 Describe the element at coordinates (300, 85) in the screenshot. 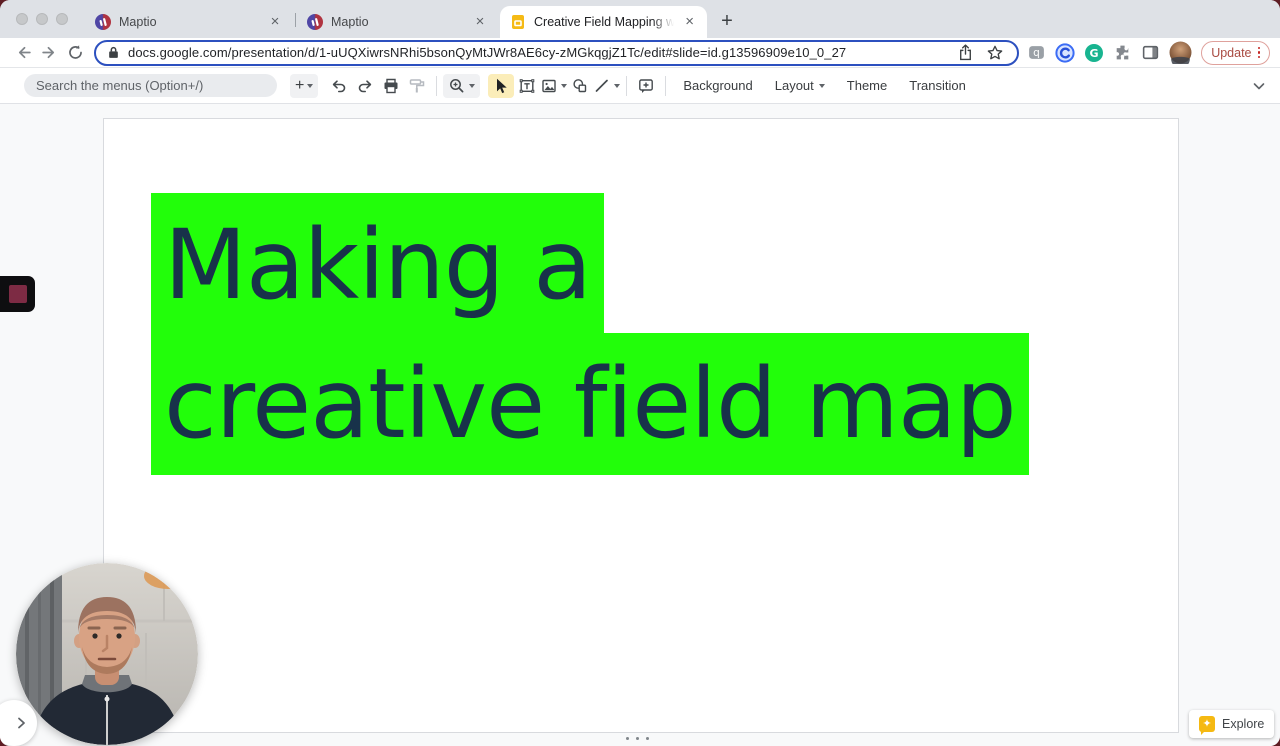

I see `plus-icon: +` at that location.